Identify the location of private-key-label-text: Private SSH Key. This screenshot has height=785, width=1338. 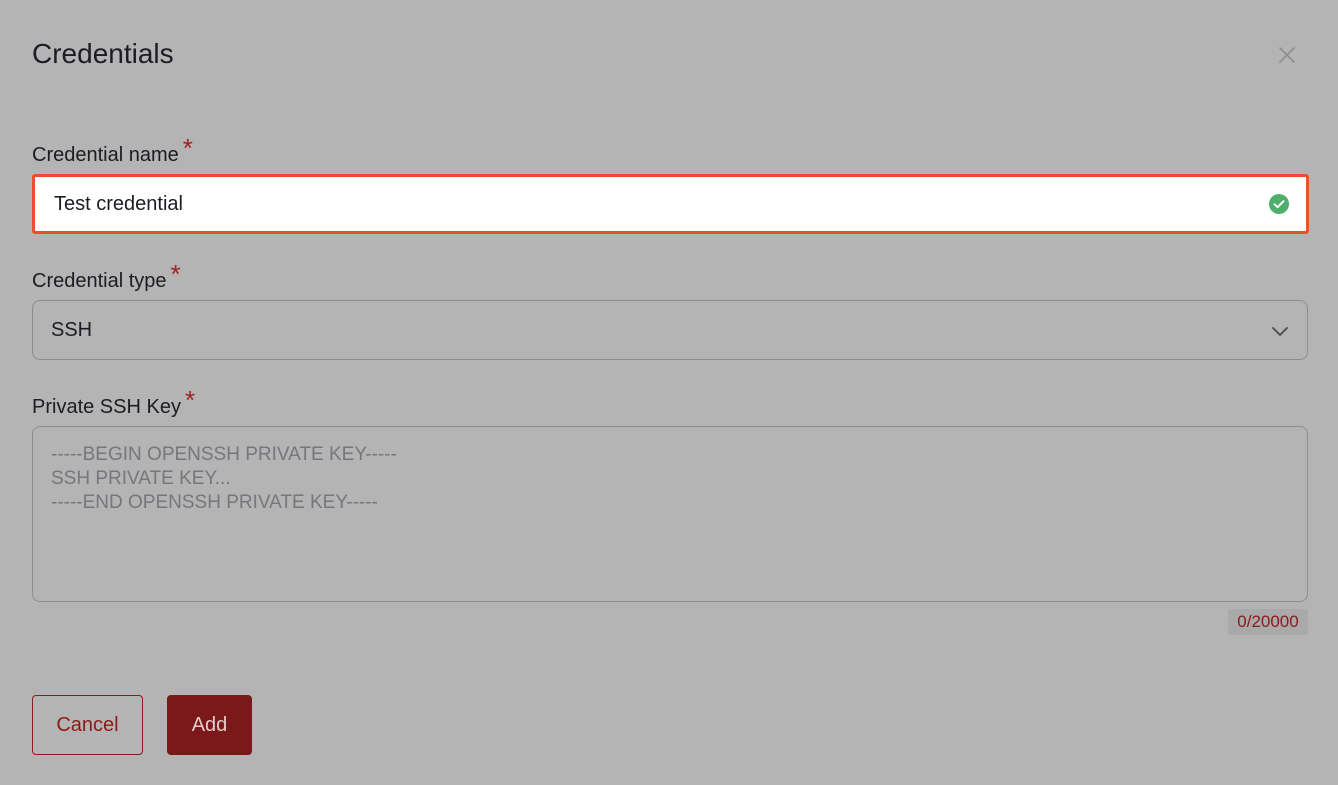
(106, 407).